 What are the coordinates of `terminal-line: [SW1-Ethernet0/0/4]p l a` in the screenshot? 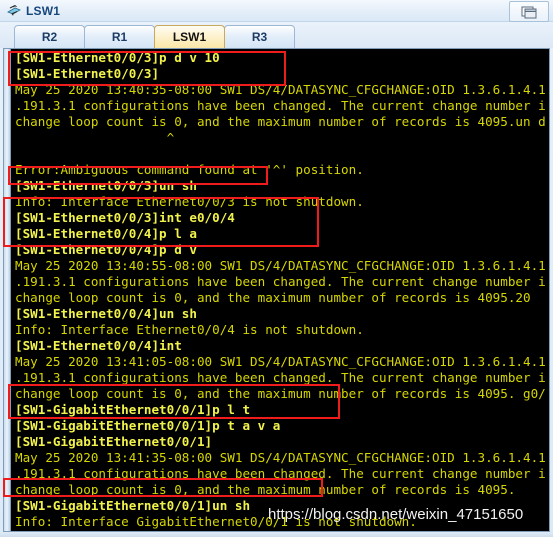 It's located at (106, 233).